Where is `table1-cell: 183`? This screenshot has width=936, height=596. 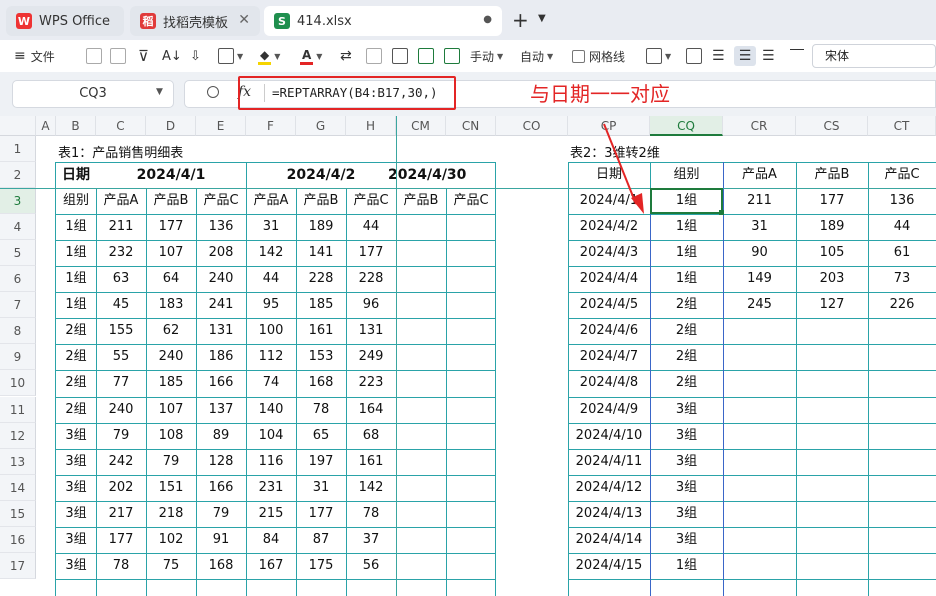
table1-cell: 183 is located at coordinates (171, 305).